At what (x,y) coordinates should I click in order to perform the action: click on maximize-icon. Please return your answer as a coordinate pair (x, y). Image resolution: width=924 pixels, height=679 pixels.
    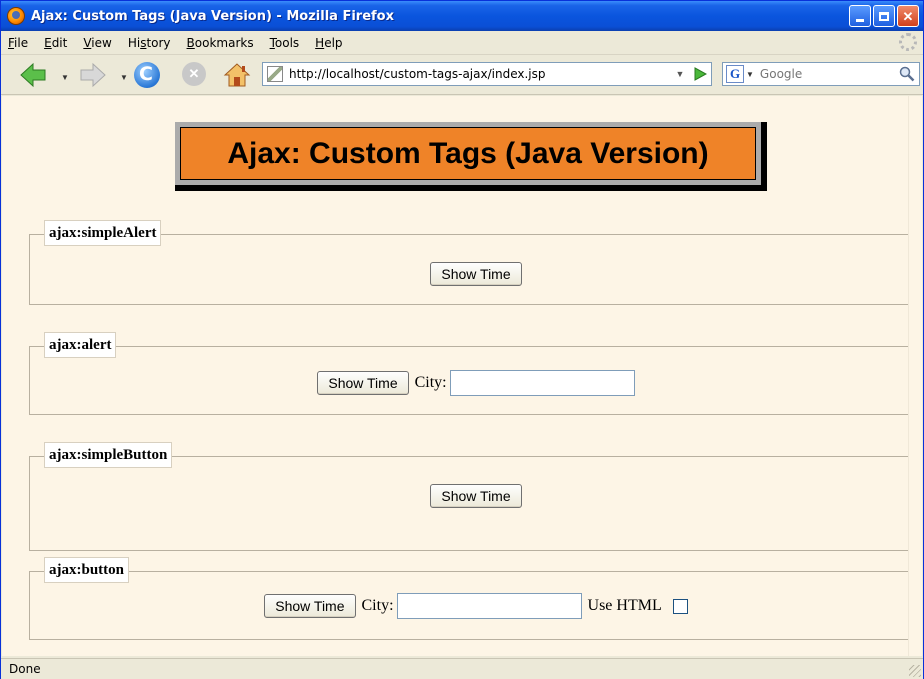
    Looking at the image, I should click on (884, 16).